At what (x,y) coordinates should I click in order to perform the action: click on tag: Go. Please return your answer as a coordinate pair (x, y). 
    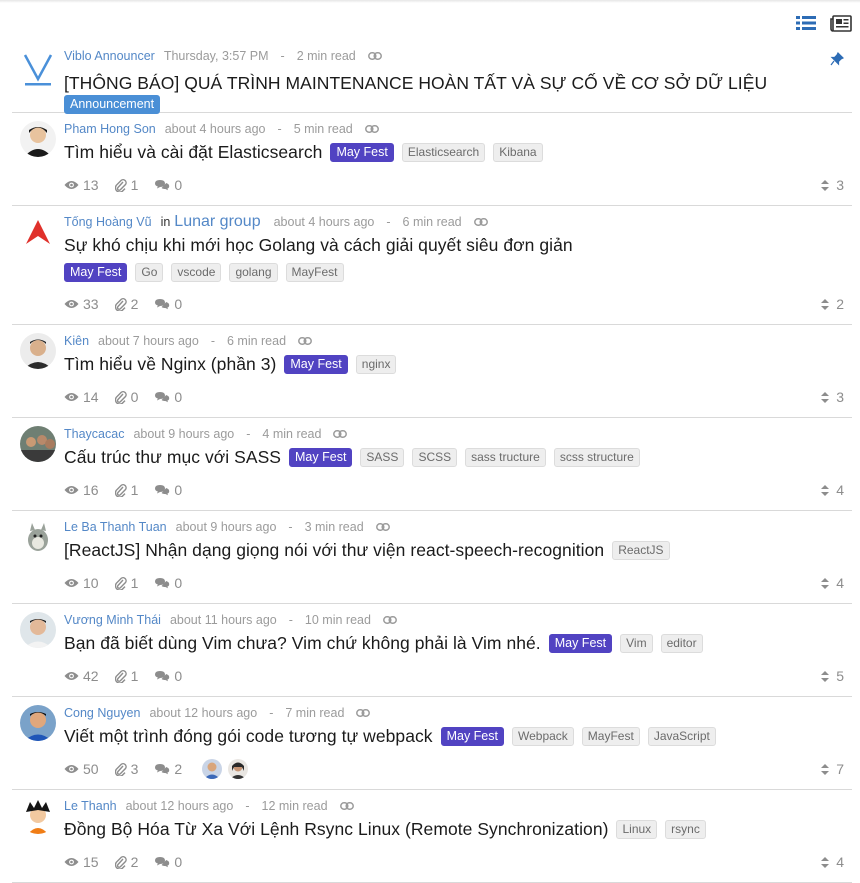
    Looking at the image, I should click on (149, 272).